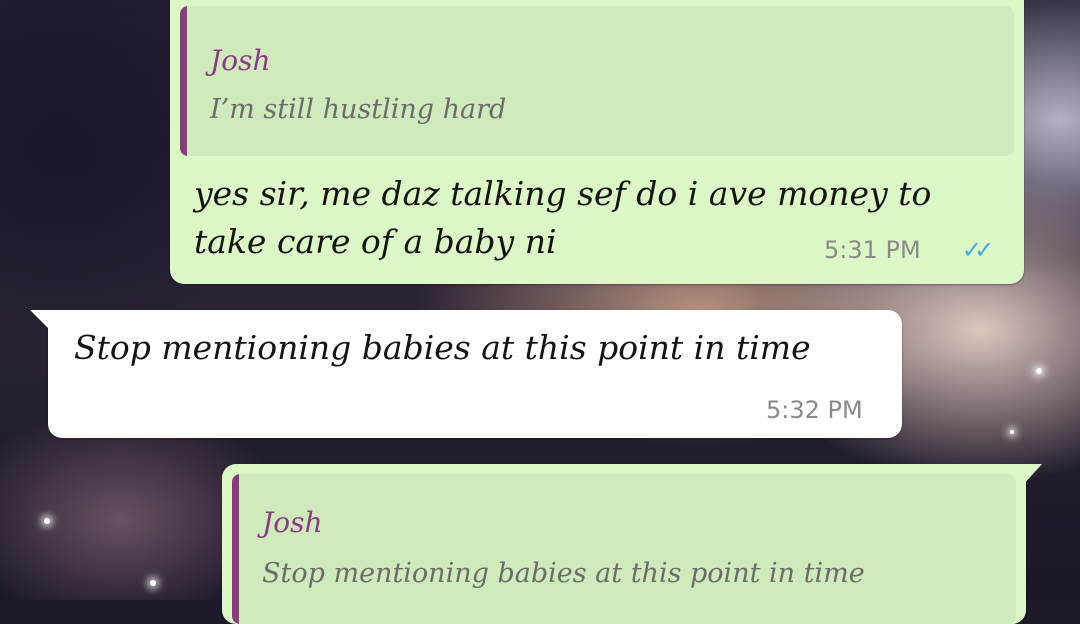 The width and height of the screenshot is (1080, 624). What do you see at coordinates (872, 250) in the screenshot?
I see `message-timestamp: 5:31 PM` at bounding box center [872, 250].